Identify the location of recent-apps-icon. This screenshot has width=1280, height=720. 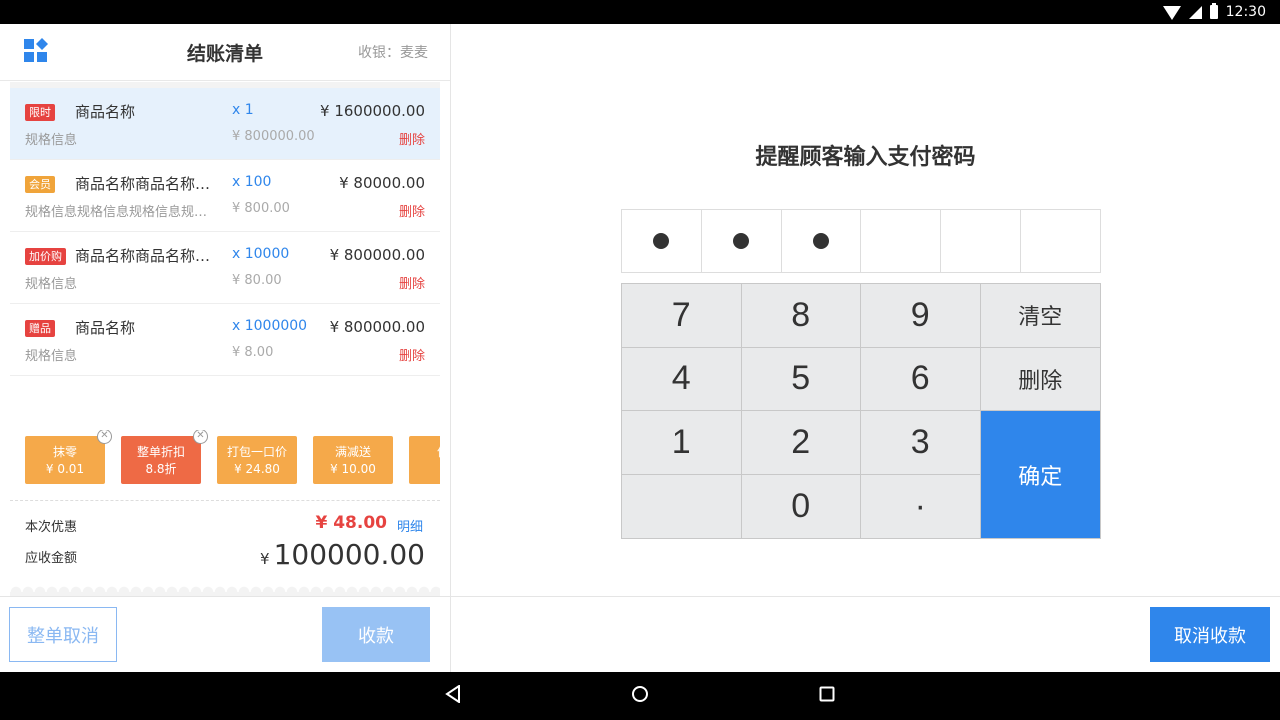
(827, 696).